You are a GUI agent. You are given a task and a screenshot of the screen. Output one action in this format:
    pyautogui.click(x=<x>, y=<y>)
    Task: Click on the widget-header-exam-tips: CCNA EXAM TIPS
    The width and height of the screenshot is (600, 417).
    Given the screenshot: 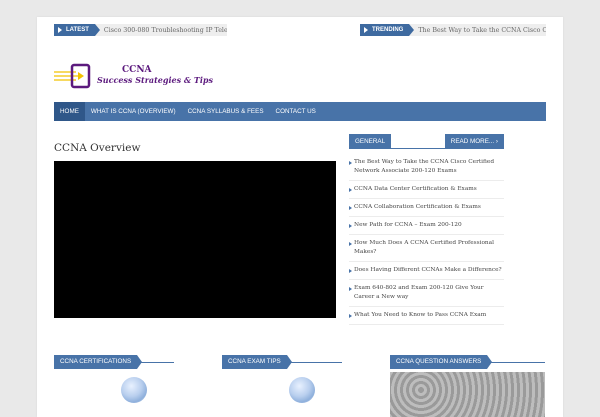 What is the action you would take?
    pyautogui.click(x=282, y=358)
    